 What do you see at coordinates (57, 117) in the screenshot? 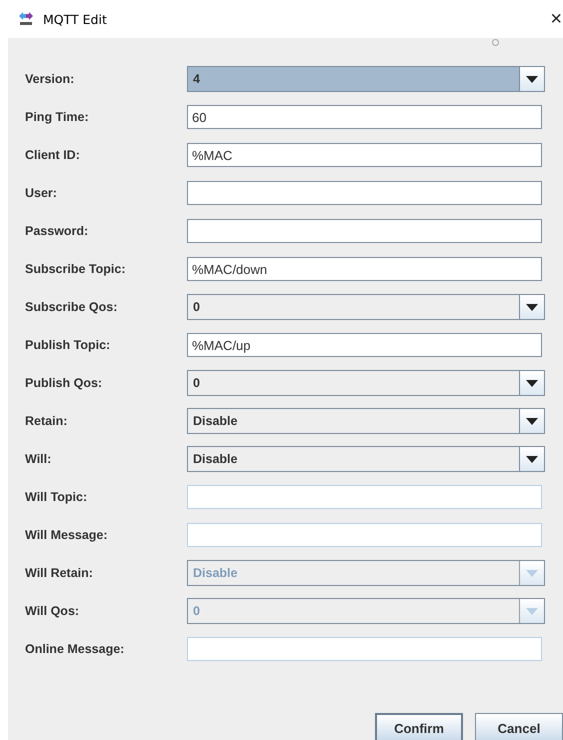
I see `field-label: Ping Time:` at bounding box center [57, 117].